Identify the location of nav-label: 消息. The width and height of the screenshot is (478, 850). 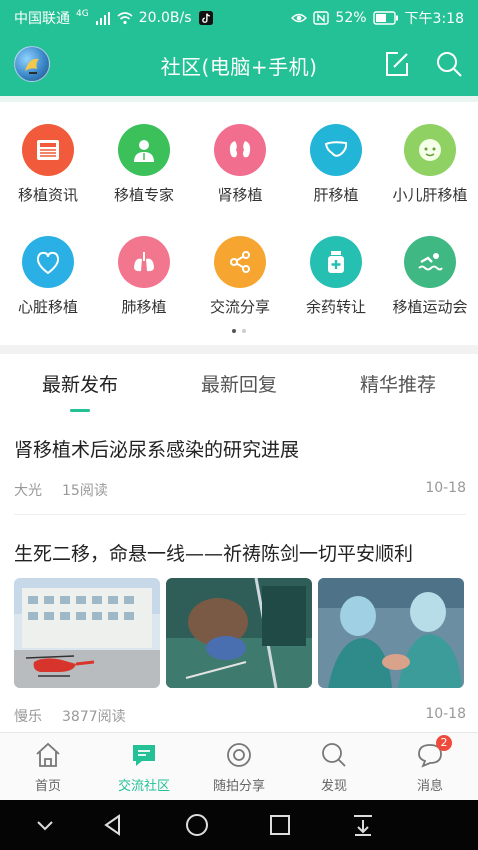
(429, 786).